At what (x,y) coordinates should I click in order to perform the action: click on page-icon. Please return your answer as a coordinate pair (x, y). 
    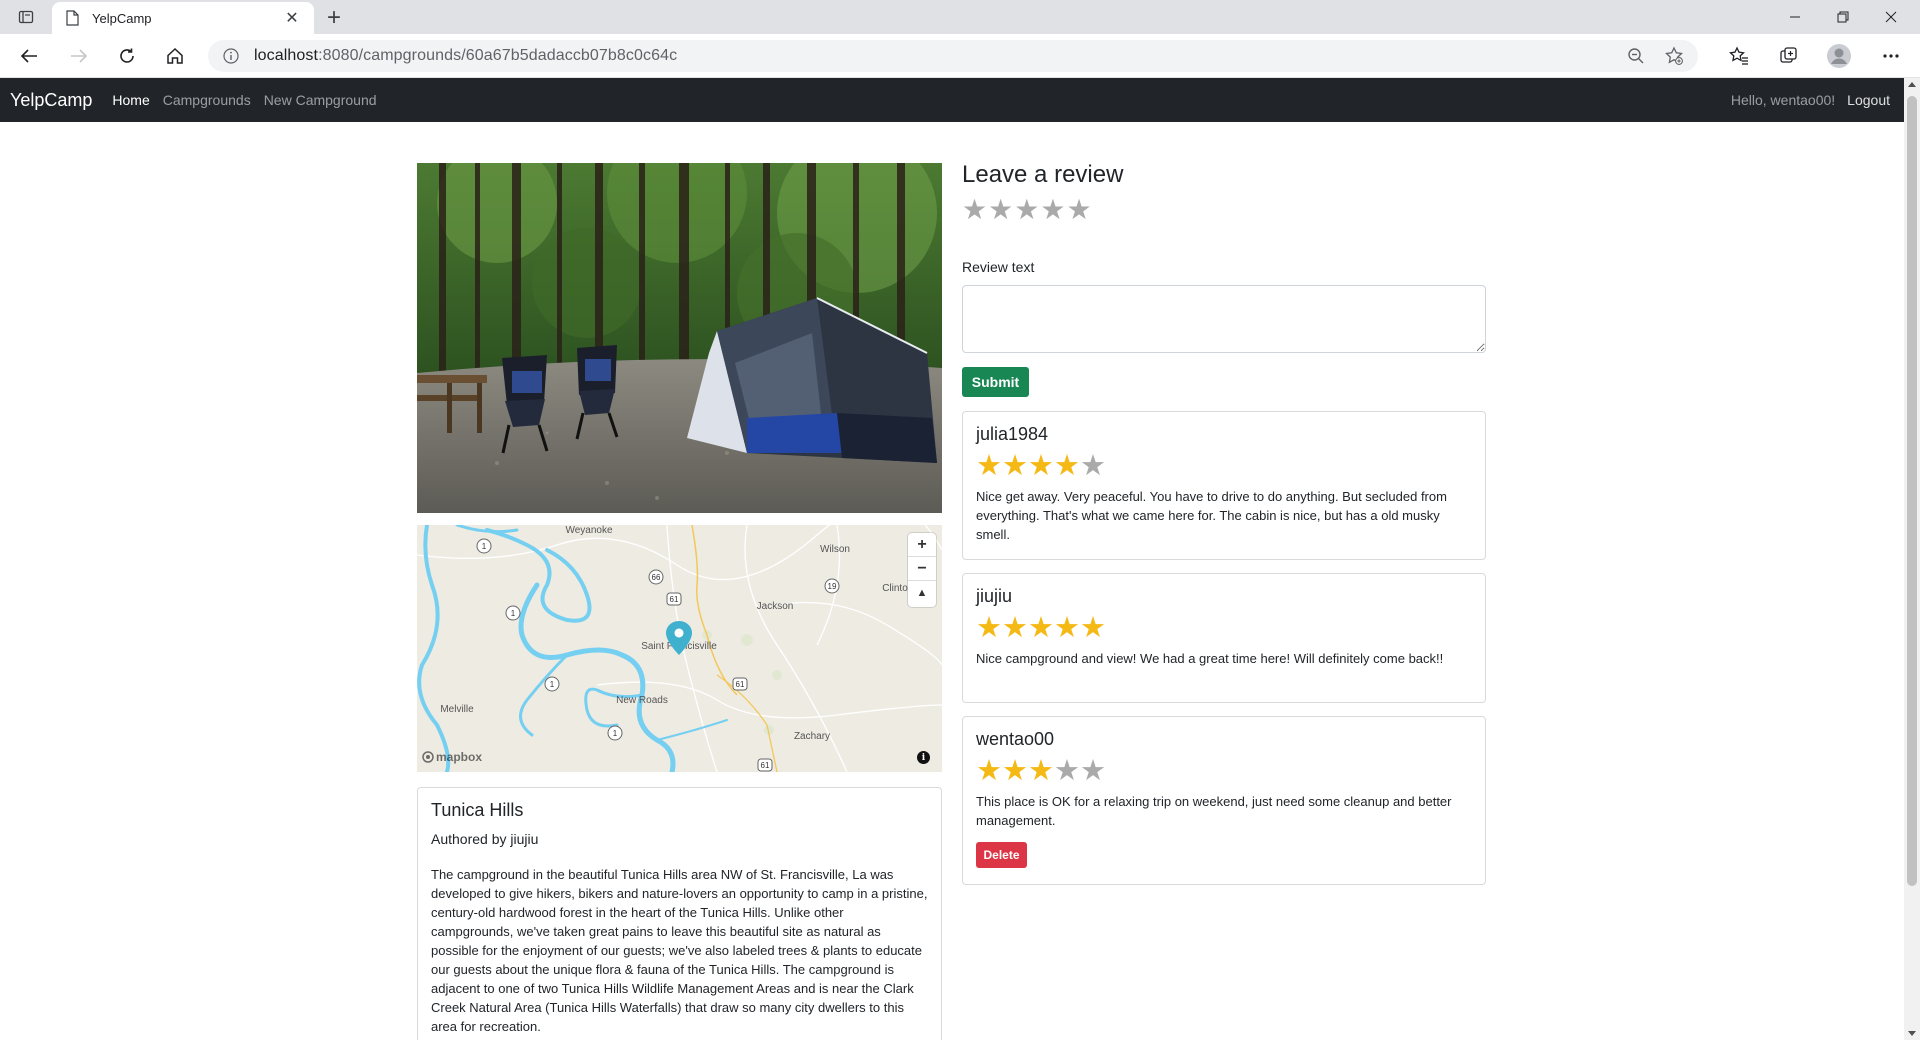
    Looking at the image, I should click on (72, 18).